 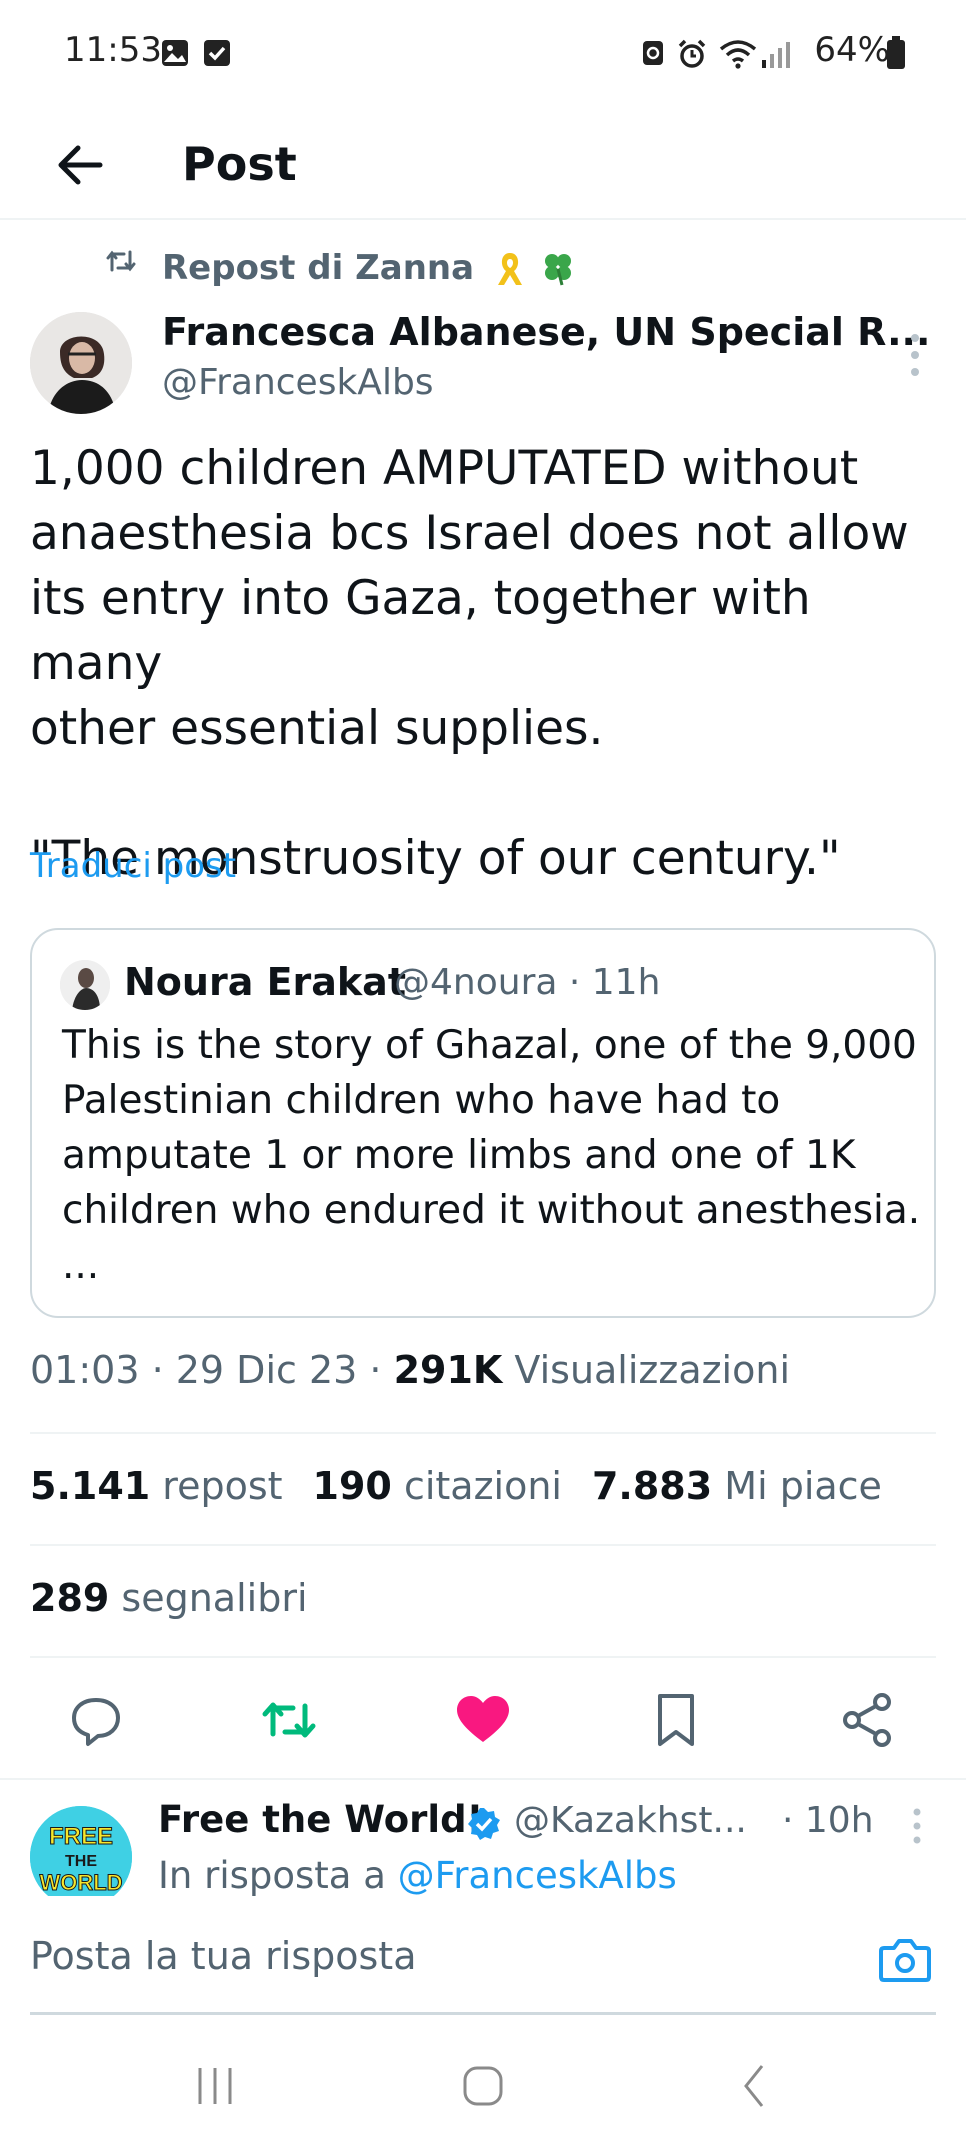 What do you see at coordinates (212, 1370) in the screenshot?
I see `post-time-date: 01:03 · 29 Dic 23 ·` at bounding box center [212, 1370].